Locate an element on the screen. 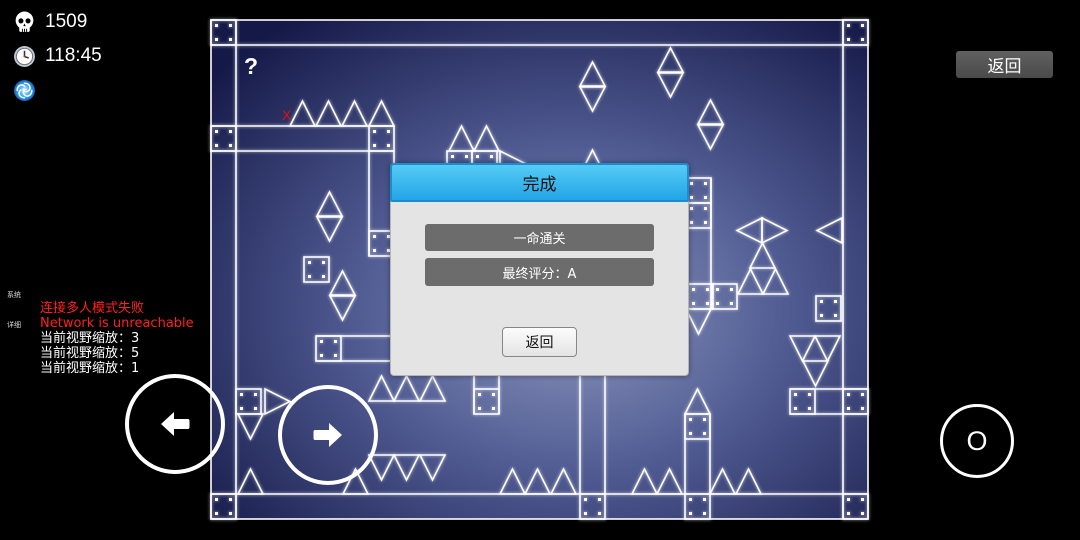 Image resolution: width=1080 pixels, height=540 pixels. move-left-button is located at coordinates (175, 424).